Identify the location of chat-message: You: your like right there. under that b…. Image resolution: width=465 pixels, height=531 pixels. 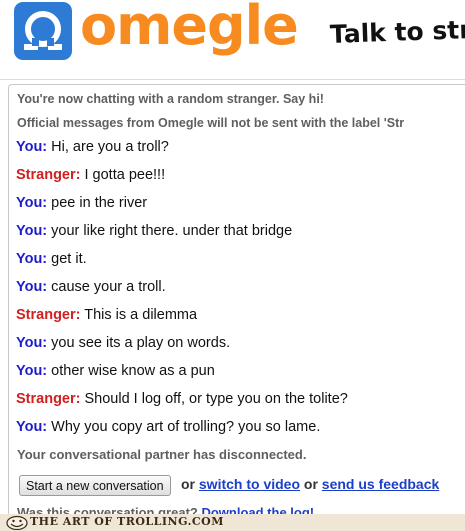
(154, 231).